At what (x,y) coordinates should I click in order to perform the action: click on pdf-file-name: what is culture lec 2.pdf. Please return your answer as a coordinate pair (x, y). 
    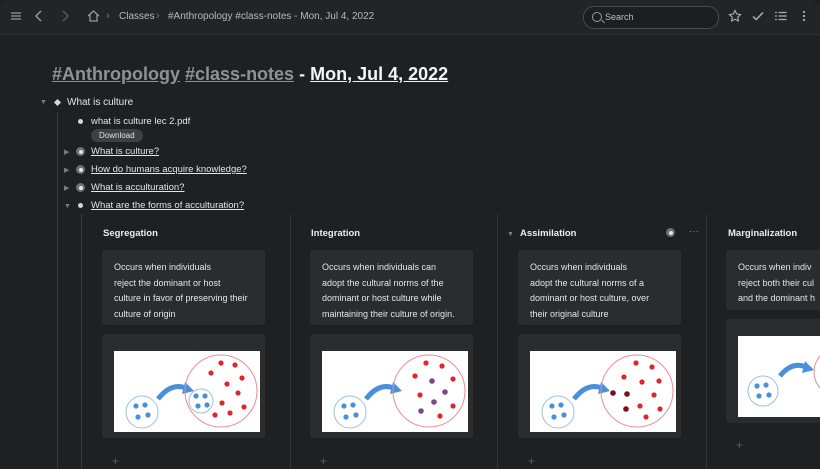
    Looking at the image, I should click on (140, 121).